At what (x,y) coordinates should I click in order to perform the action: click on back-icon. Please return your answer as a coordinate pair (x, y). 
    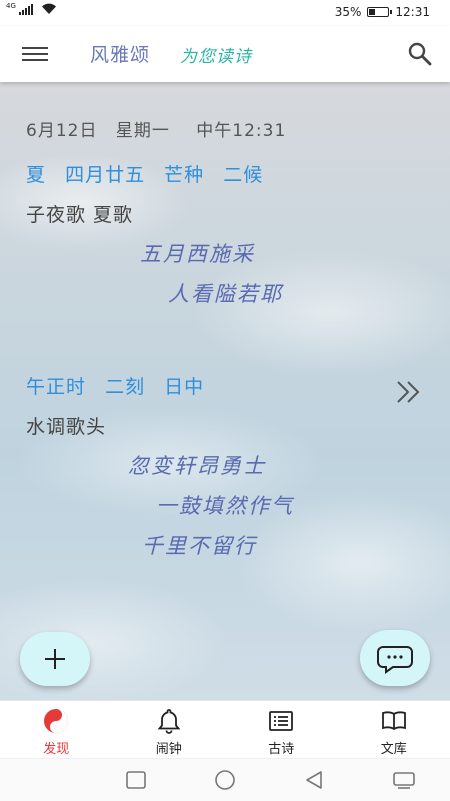
    Looking at the image, I should click on (314, 780).